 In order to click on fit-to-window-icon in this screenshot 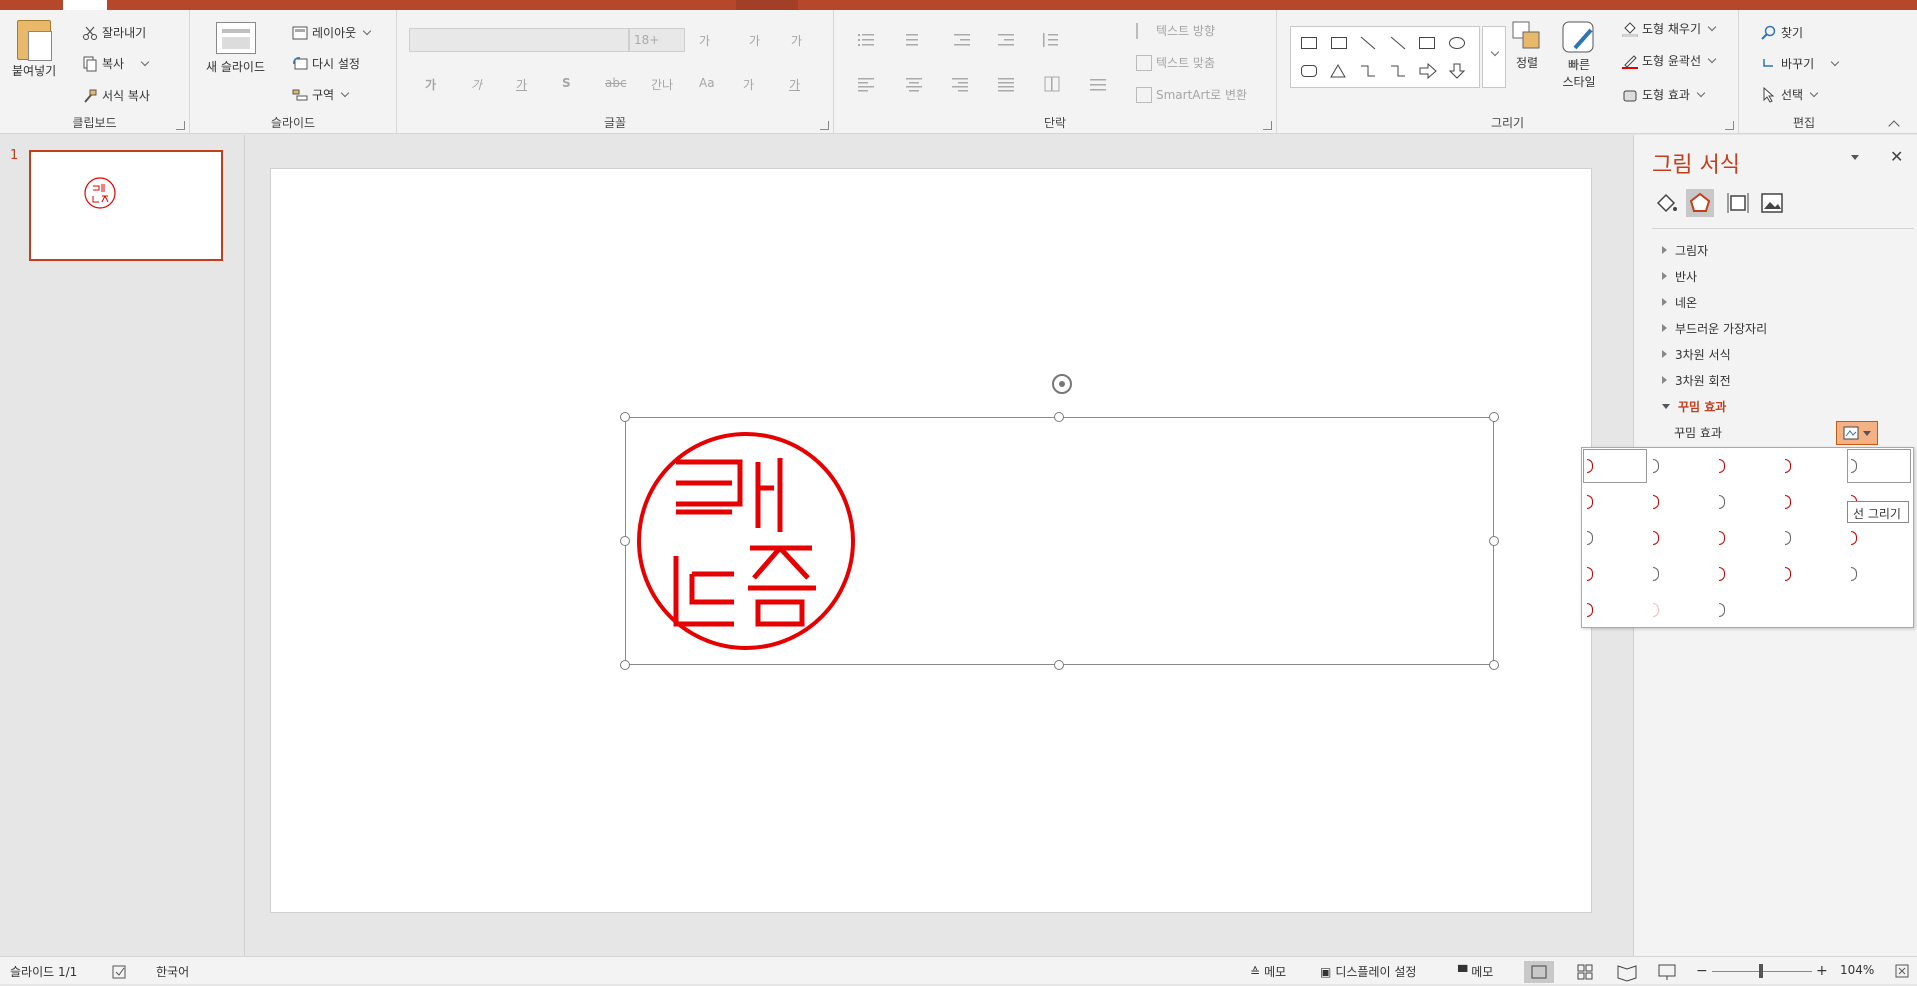, I will do `click(1902, 971)`.